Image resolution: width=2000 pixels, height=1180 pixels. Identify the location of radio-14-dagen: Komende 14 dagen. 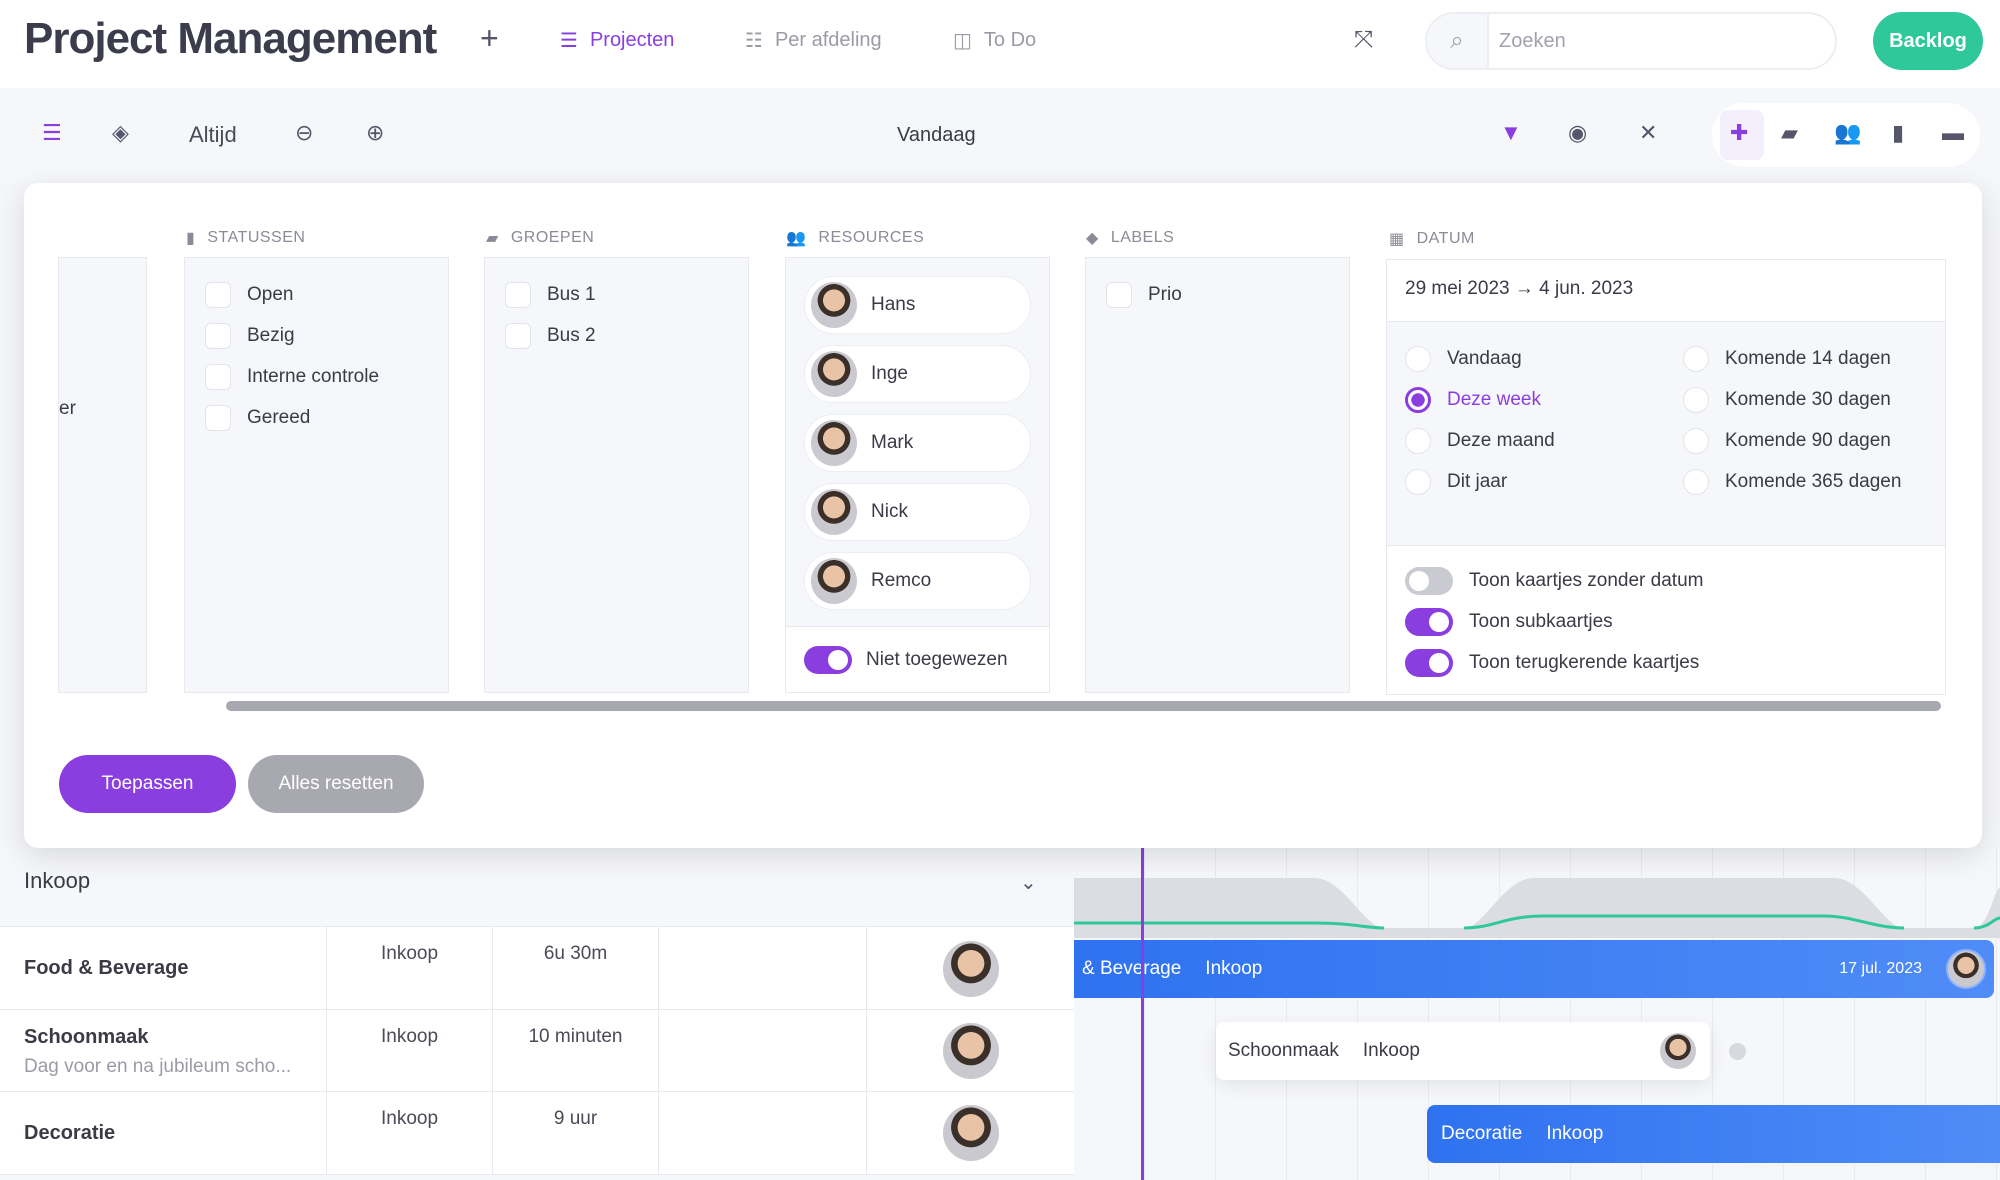
(1792, 358).